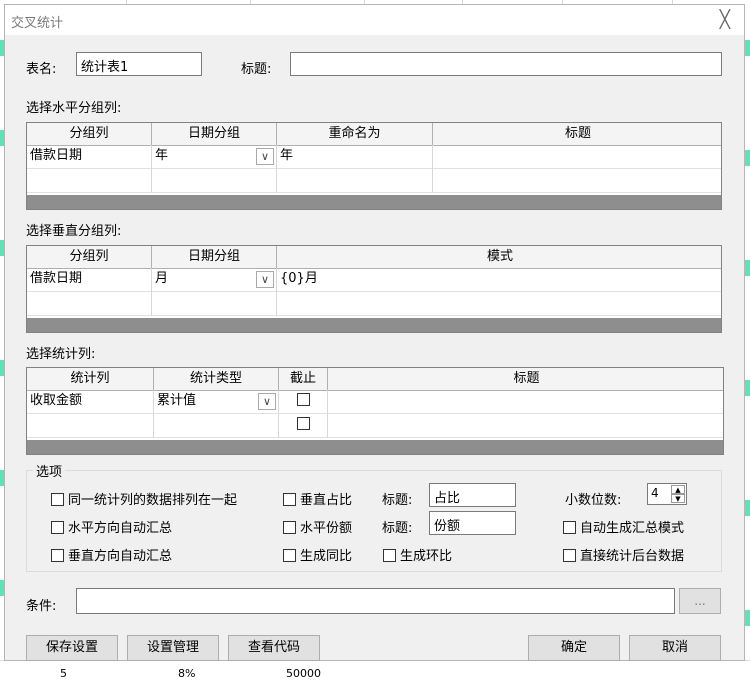 Image resolution: width=750 pixels, height=682 pixels. I want to click on title-label: 标题:, so click(256, 69).